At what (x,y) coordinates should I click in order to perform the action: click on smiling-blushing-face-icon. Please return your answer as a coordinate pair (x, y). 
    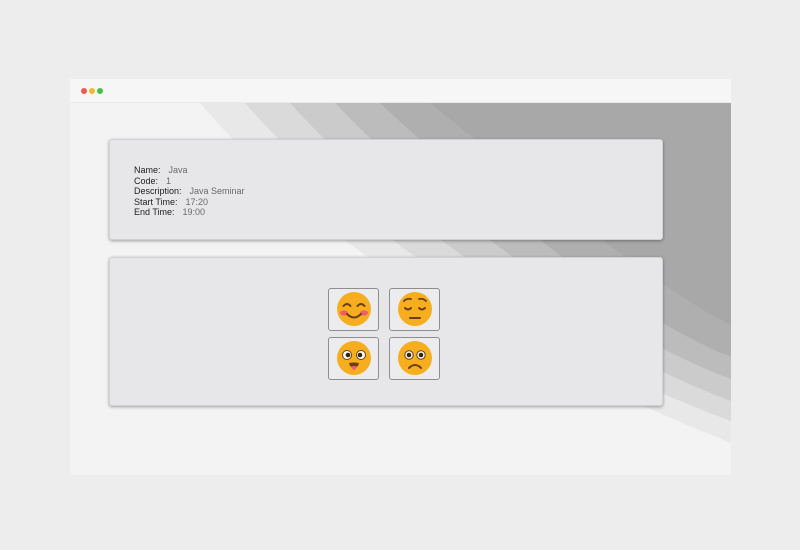
    Looking at the image, I should click on (354, 309).